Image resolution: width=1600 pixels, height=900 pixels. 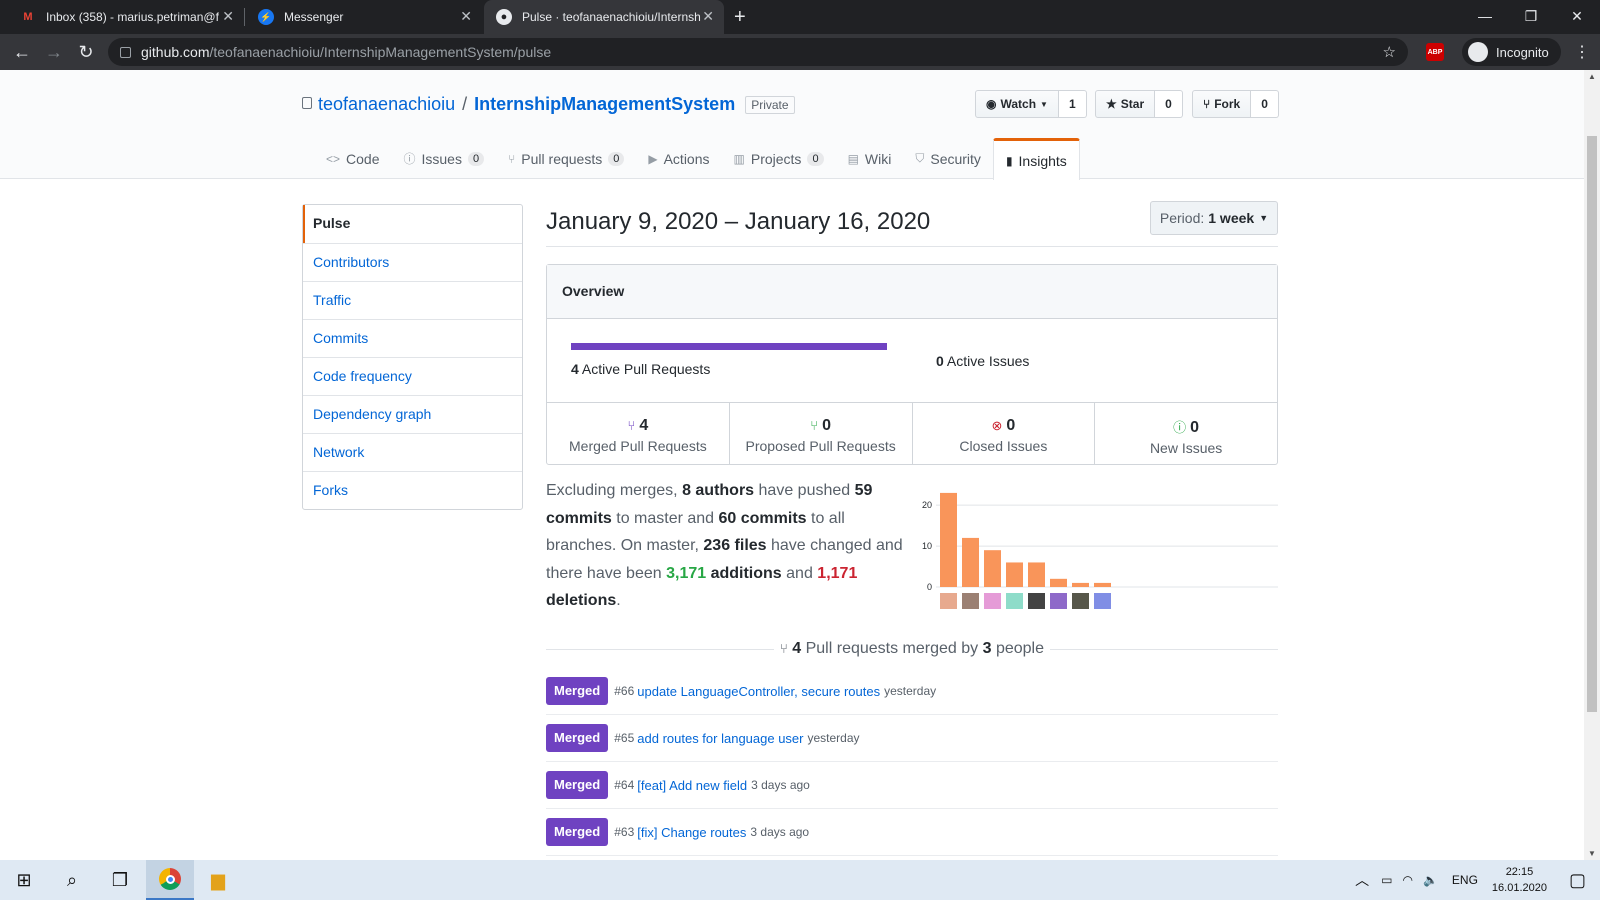 What do you see at coordinates (412, 338) in the screenshot?
I see `sidebar-item-commits: Commits` at bounding box center [412, 338].